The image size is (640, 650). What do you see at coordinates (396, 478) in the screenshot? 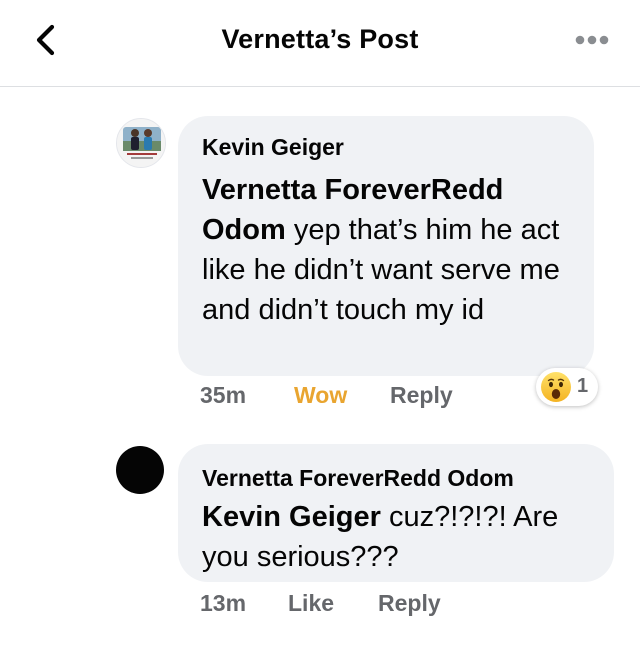
I see `comment-author: Vernetta ForeverRedd Odom` at bounding box center [396, 478].